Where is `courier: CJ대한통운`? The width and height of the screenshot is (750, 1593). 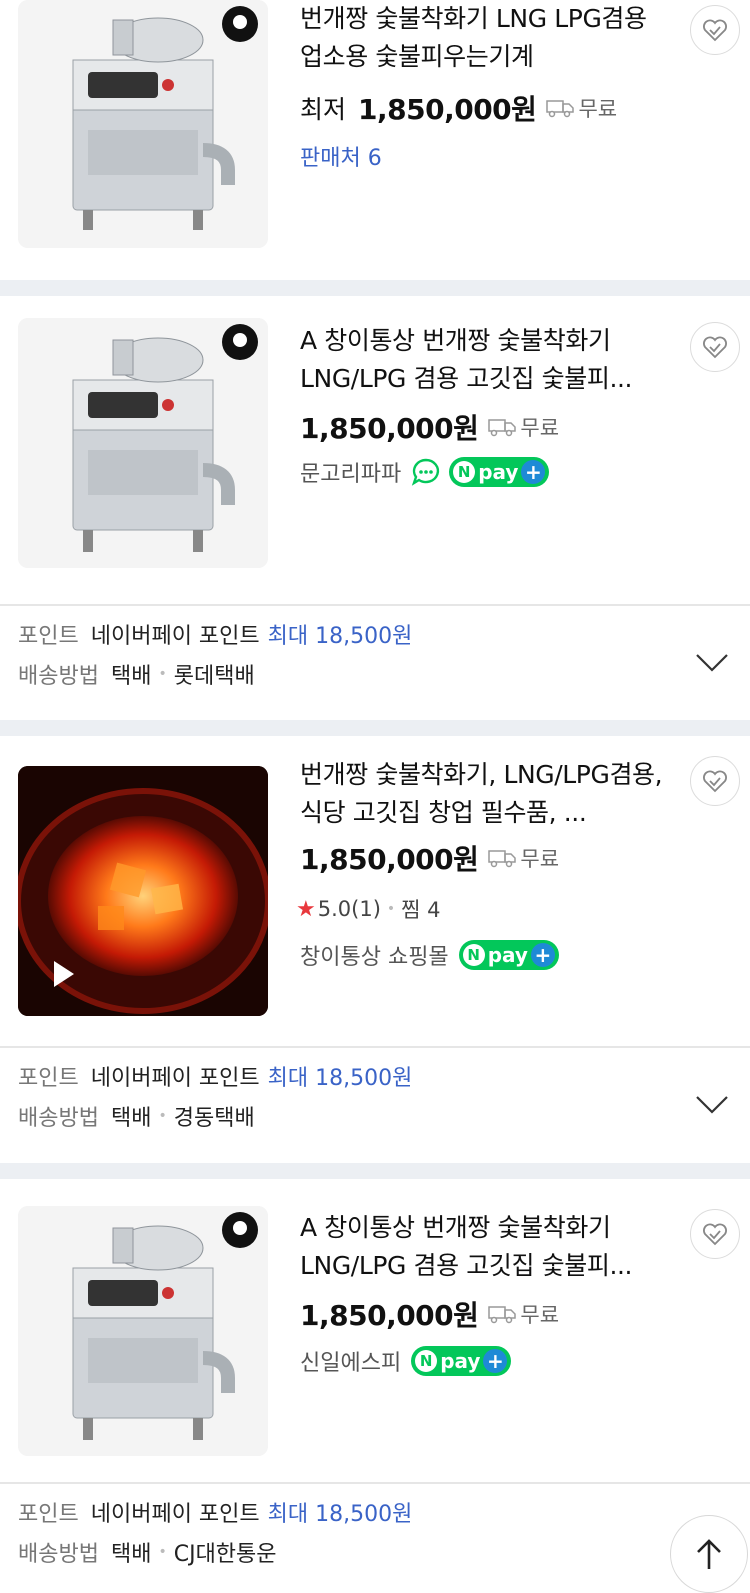 courier: CJ대한통운 is located at coordinates (225, 1554).